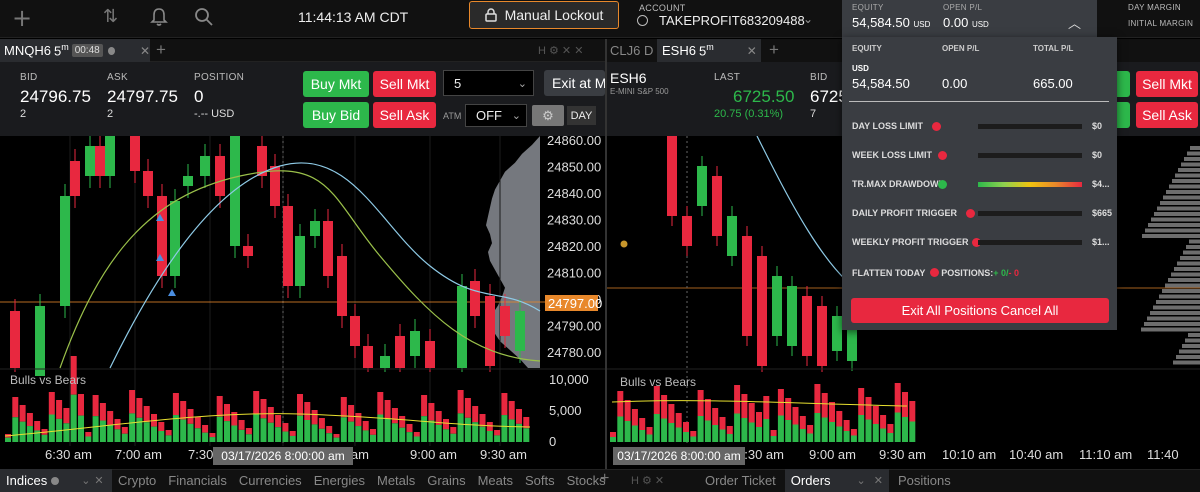  What do you see at coordinates (23, 114) in the screenshot?
I see `bid-size: 2` at bounding box center [23, 114].